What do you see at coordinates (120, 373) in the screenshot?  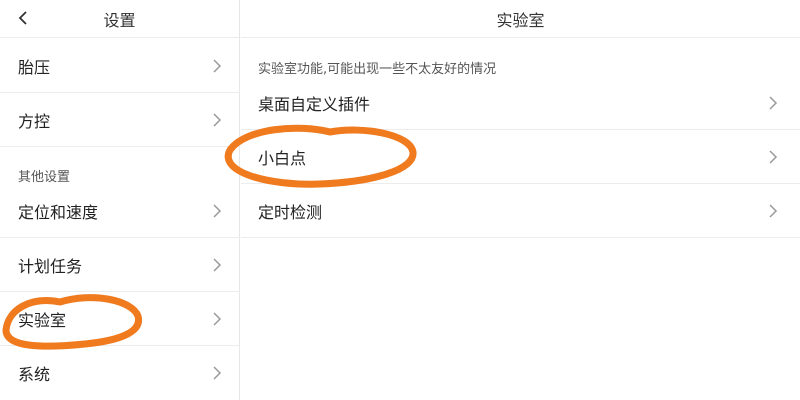 I see `sidebar-item-system: 系统` at bounding box center [120, 373].